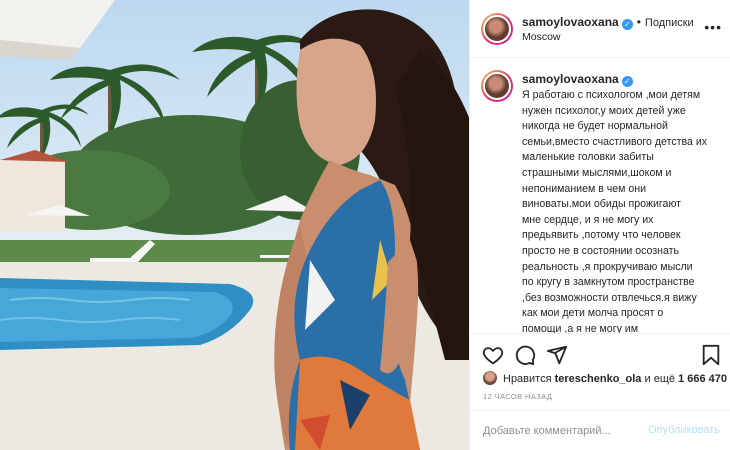 This screenshot has height=450, width=730. Describe the element at coordinates (570, 79) in the screenshot. I see `caption-username-link: samoylovaoxana` at that location.